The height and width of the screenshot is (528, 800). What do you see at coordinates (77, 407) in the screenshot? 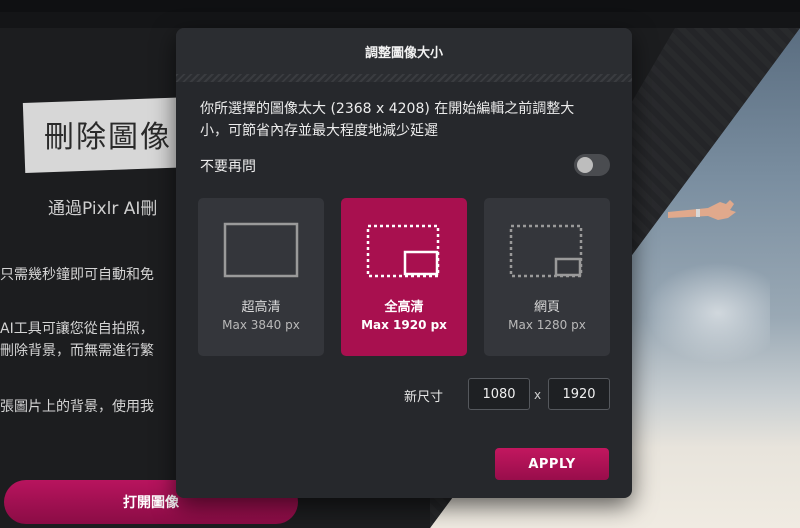
I see `bg-text-line: 張圖片上的背景，使用我` at bounding box center [77, 407].